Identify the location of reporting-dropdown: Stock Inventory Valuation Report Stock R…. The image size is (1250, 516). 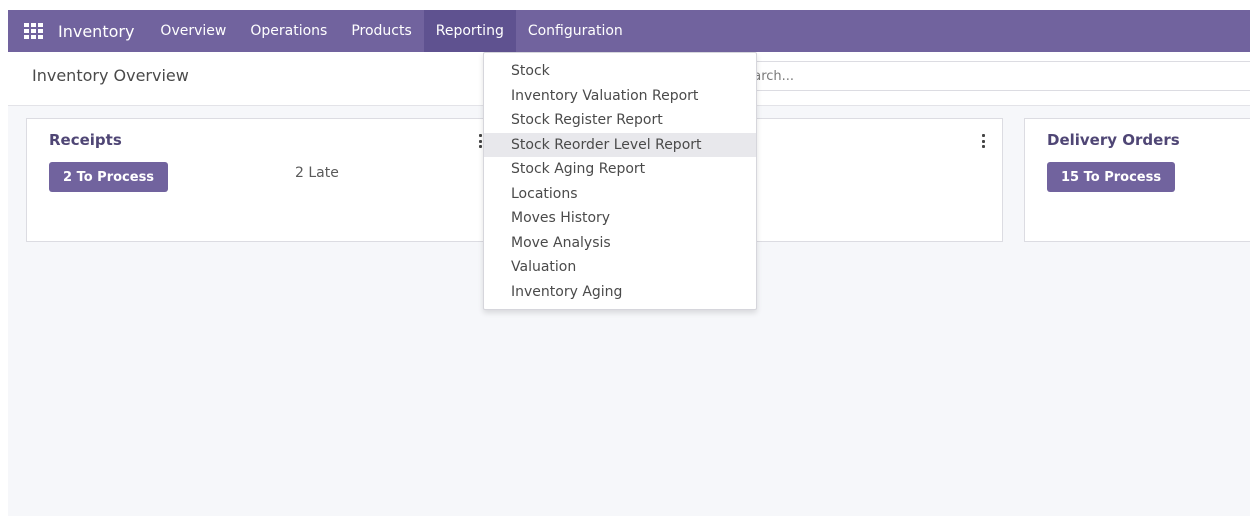
(620, 181).